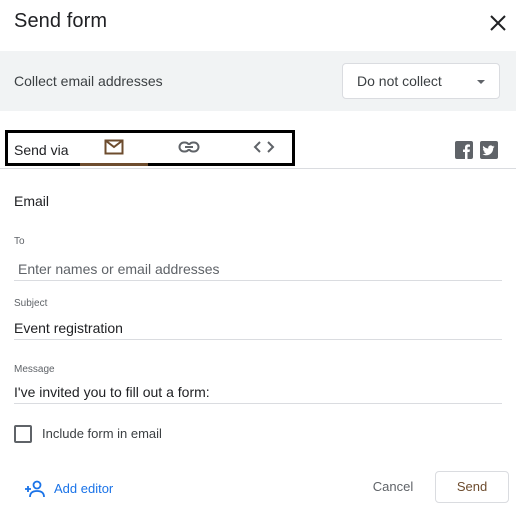 The width and height of the screenshot is (516, 518). I want to click on tabs-divider, so click(258, 168).